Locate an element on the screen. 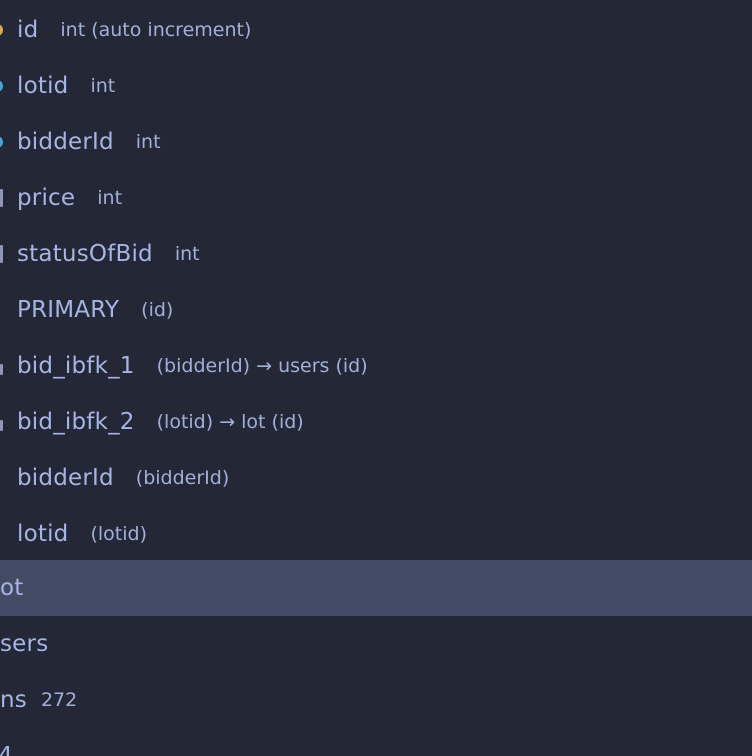 This screenshot has height=756, width=752. column-price: price int is located at coordinates (376, 198).